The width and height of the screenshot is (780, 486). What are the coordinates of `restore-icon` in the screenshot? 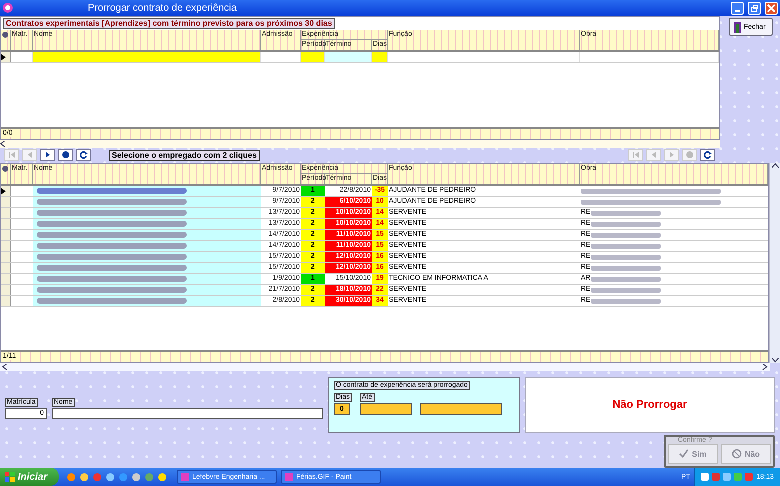 It's located at (754, 8).